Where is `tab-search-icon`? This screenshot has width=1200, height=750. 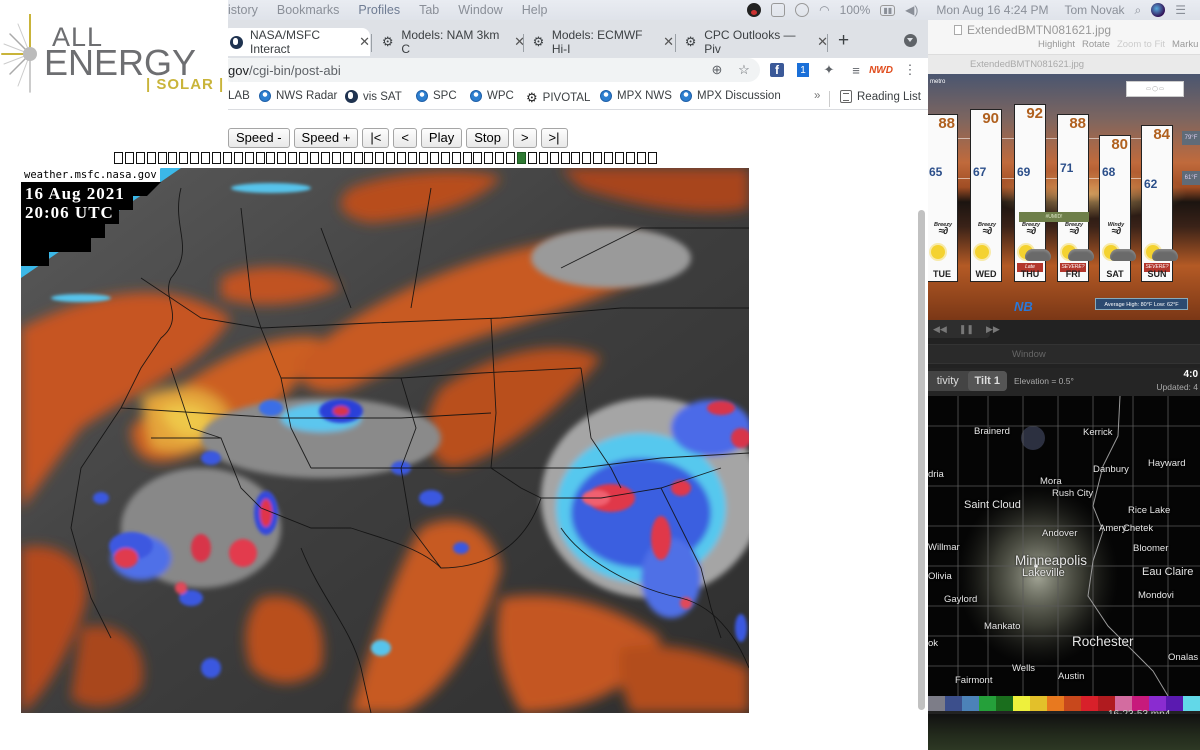 tab-search-icon is located at coordinates (910, 40).